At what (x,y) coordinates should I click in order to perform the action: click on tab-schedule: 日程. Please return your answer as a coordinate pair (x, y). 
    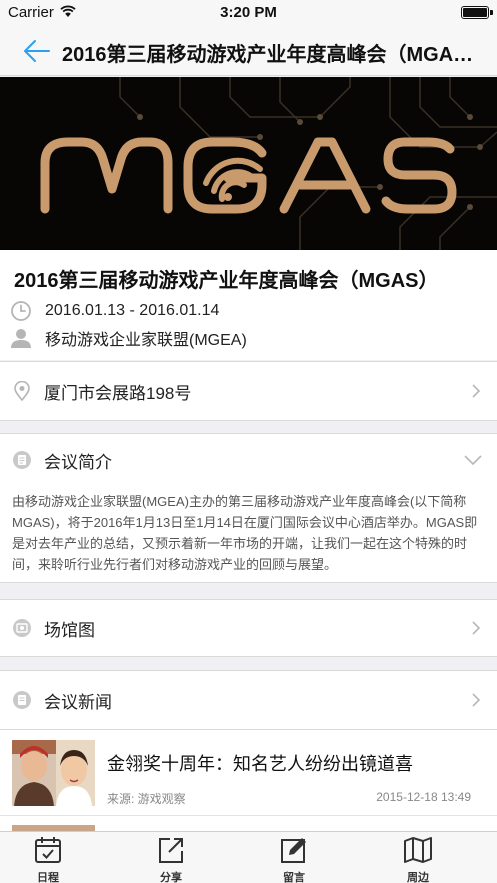
    Looking at the image, I should click on (48, 859).